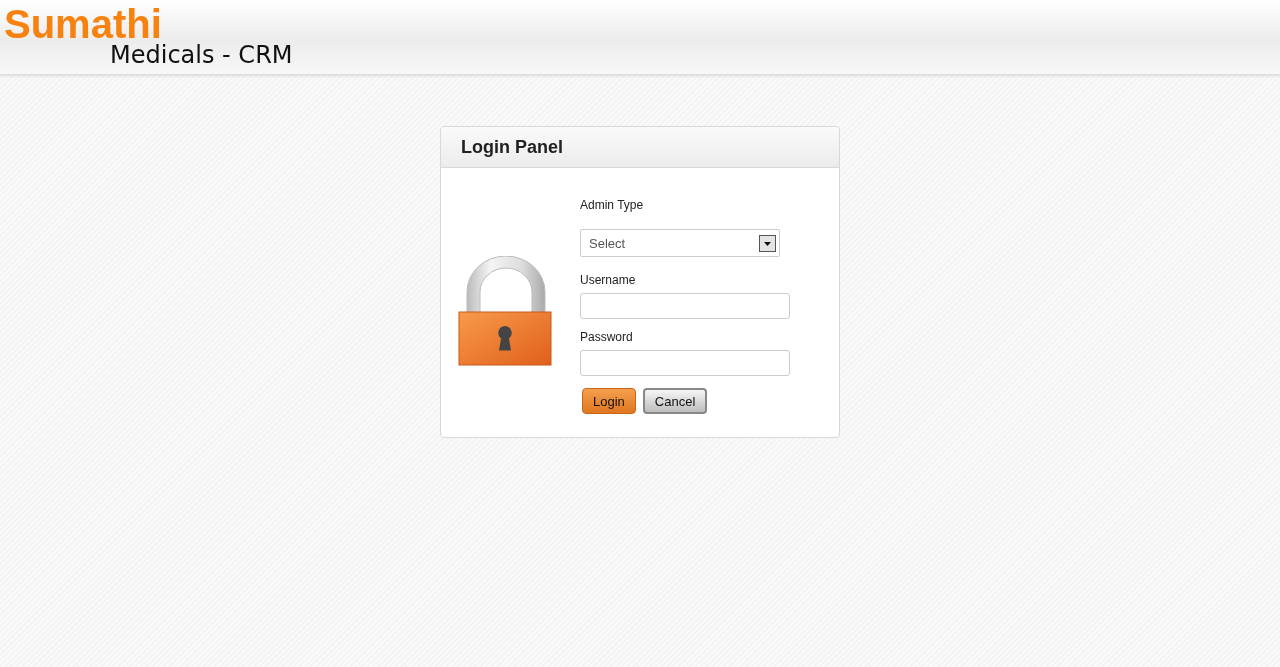  What do you see at coordinates (685, 306) in the screenshot?
I see `username-field` at bounding box center [685, 306].